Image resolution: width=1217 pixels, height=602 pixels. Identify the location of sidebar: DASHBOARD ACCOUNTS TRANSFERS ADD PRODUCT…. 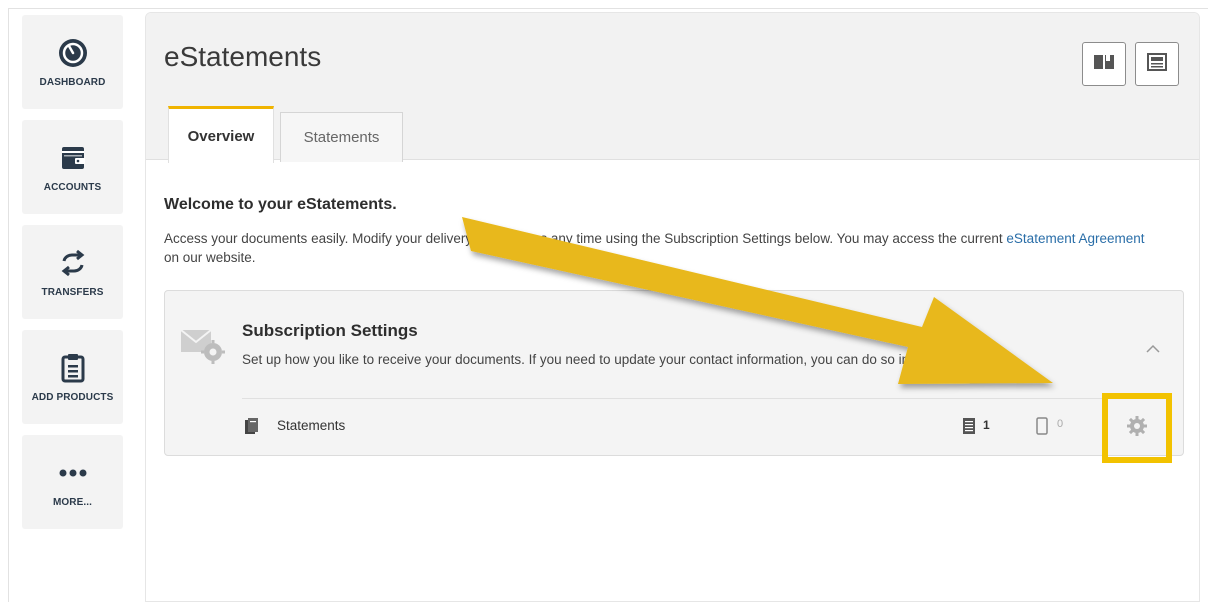
(72, 277).